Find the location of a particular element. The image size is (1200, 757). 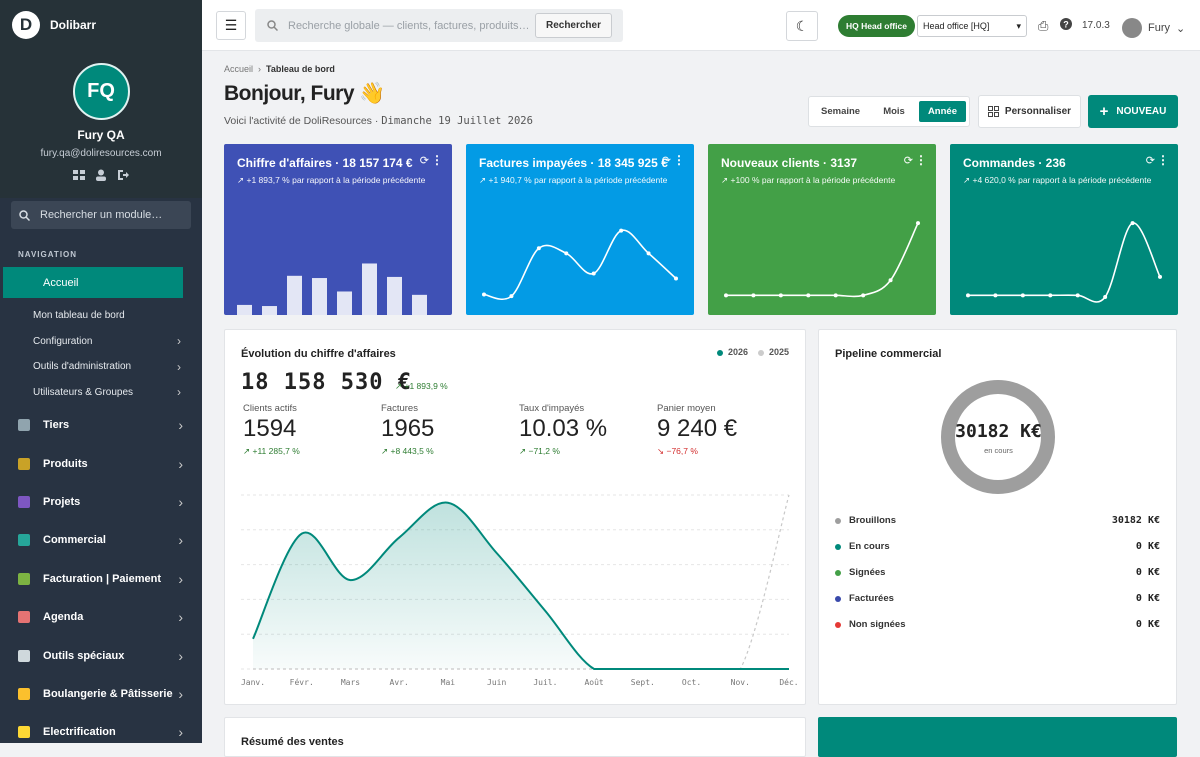

sidebar-subitem: Utilisateurs & Groupes › is located at coordinates (101, 393).